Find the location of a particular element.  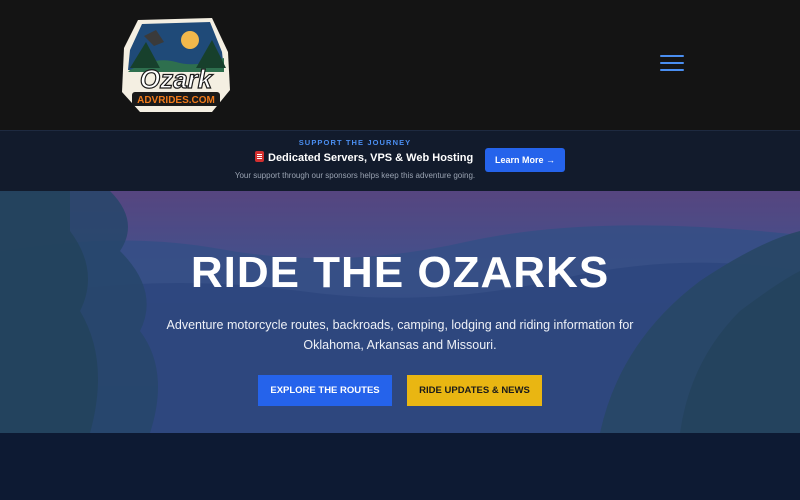

hamburger-menu-icon is located at coordinates (672, 65).